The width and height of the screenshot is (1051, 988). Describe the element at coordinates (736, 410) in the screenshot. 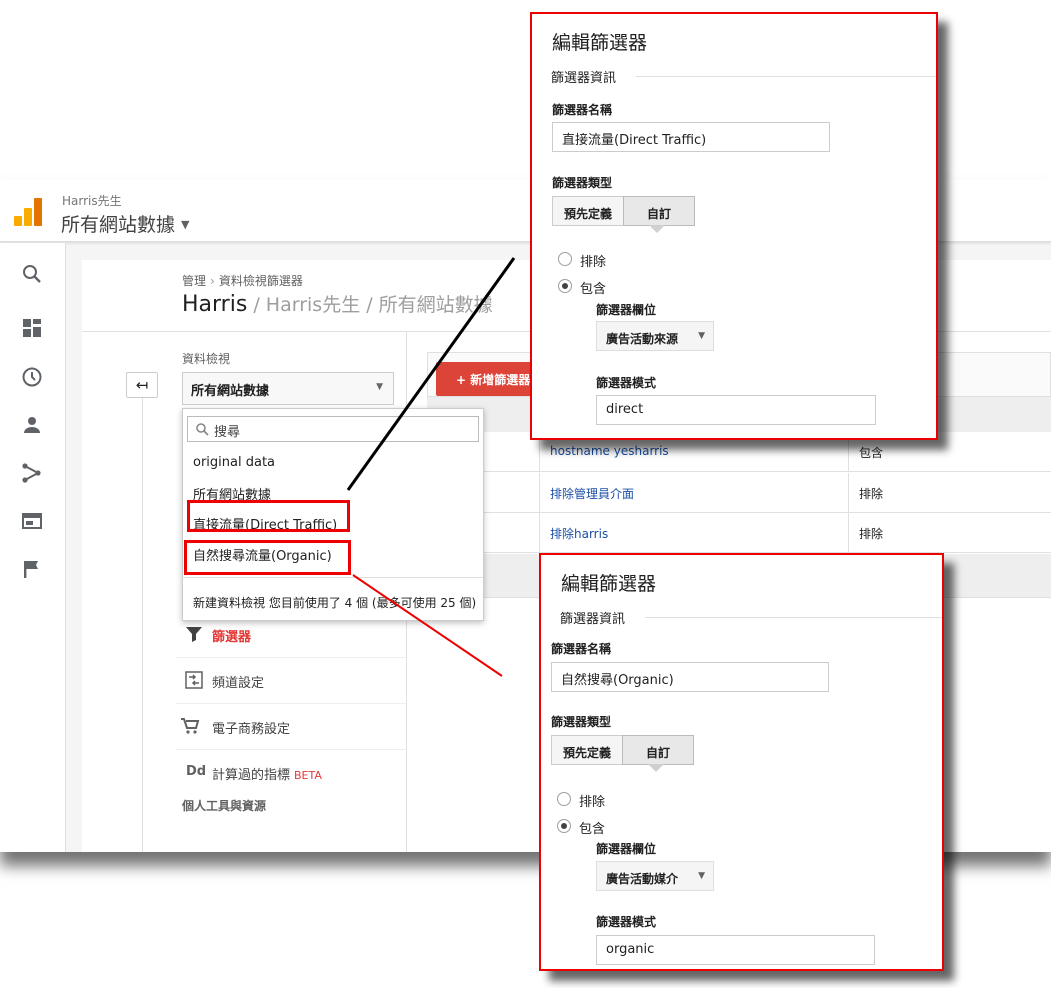

I see `filter-pattern-input: direct` at that location.